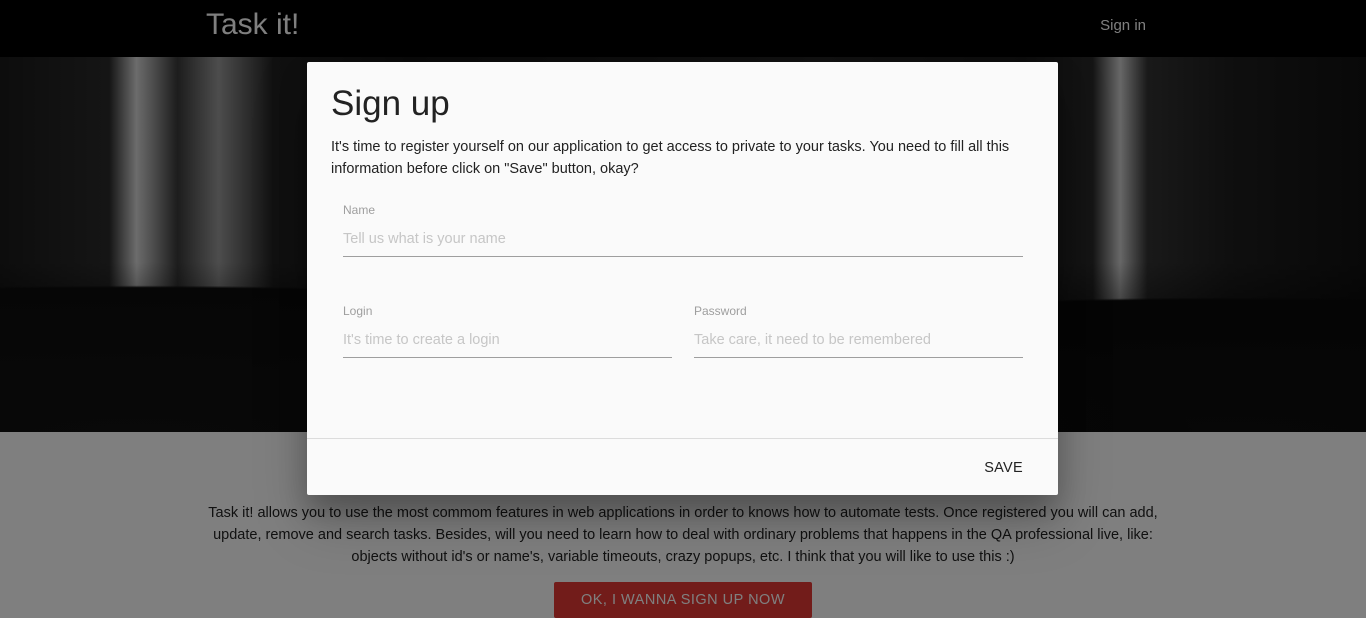 The image size is (1366, 618). Describe the element at coordinates (683, 239) in the screenshot. I see `name-input` at that location.